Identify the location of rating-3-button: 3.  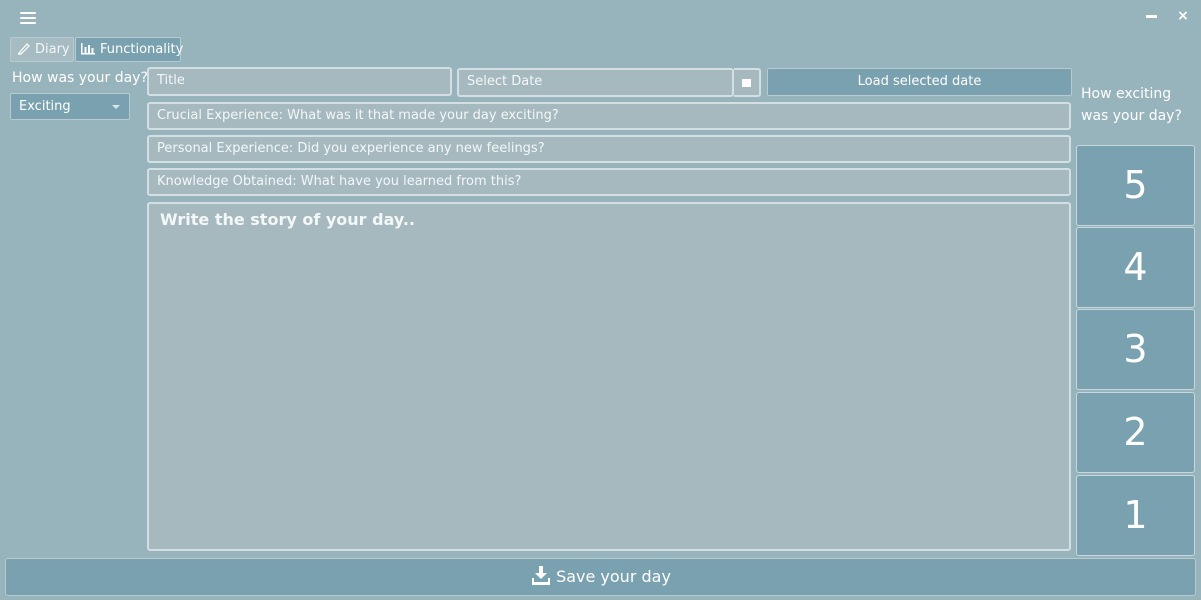
(1135, 349).